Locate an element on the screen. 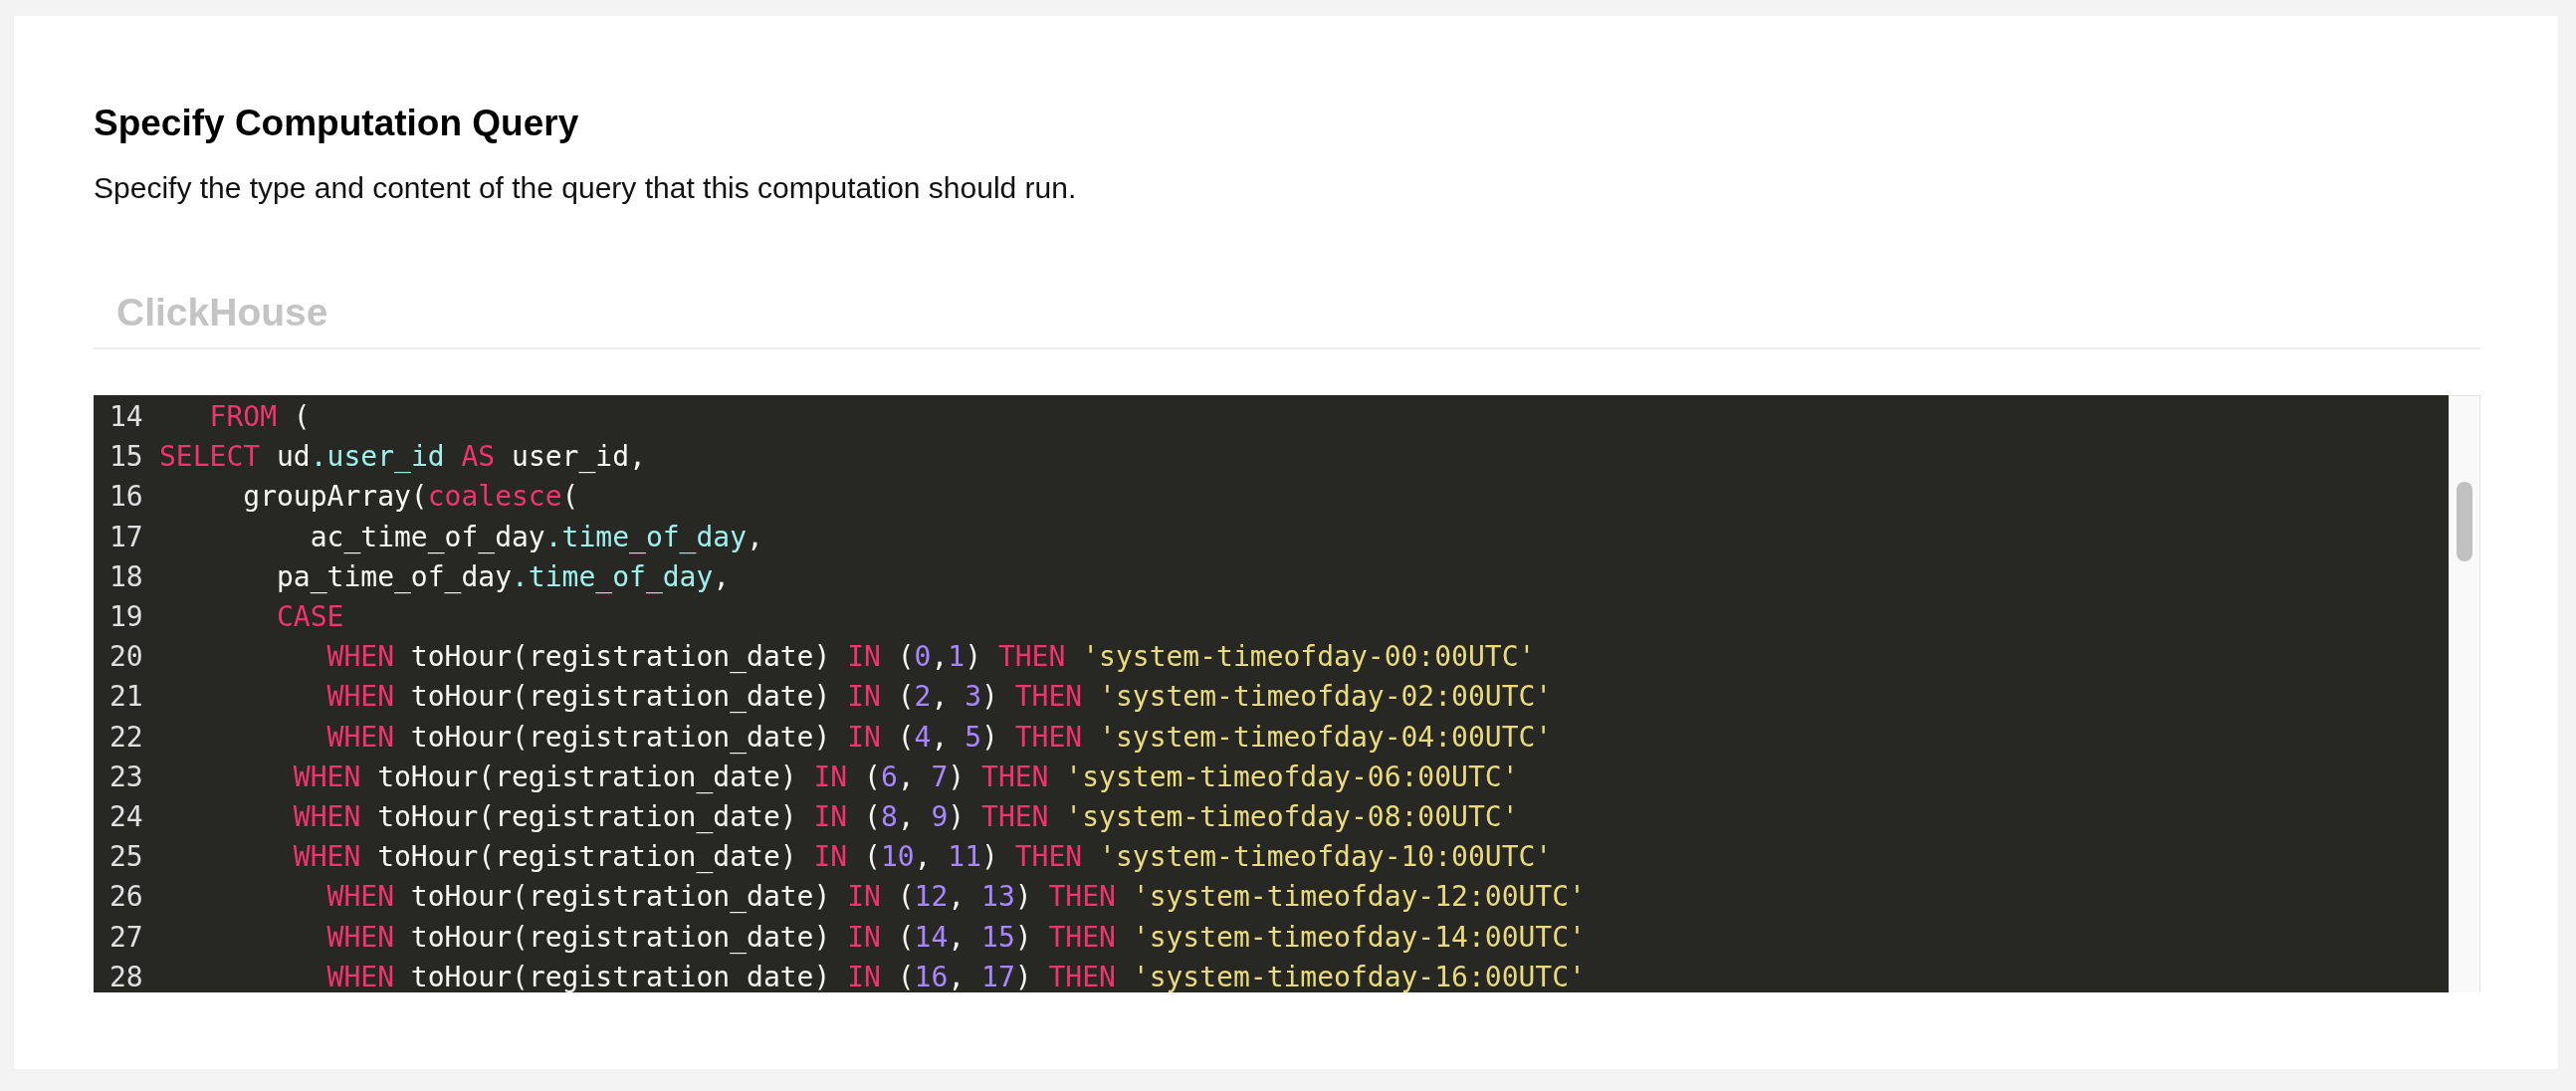 The image size is (2576, 1091). code-line: FROM ( is located at coordinates (259, 417).